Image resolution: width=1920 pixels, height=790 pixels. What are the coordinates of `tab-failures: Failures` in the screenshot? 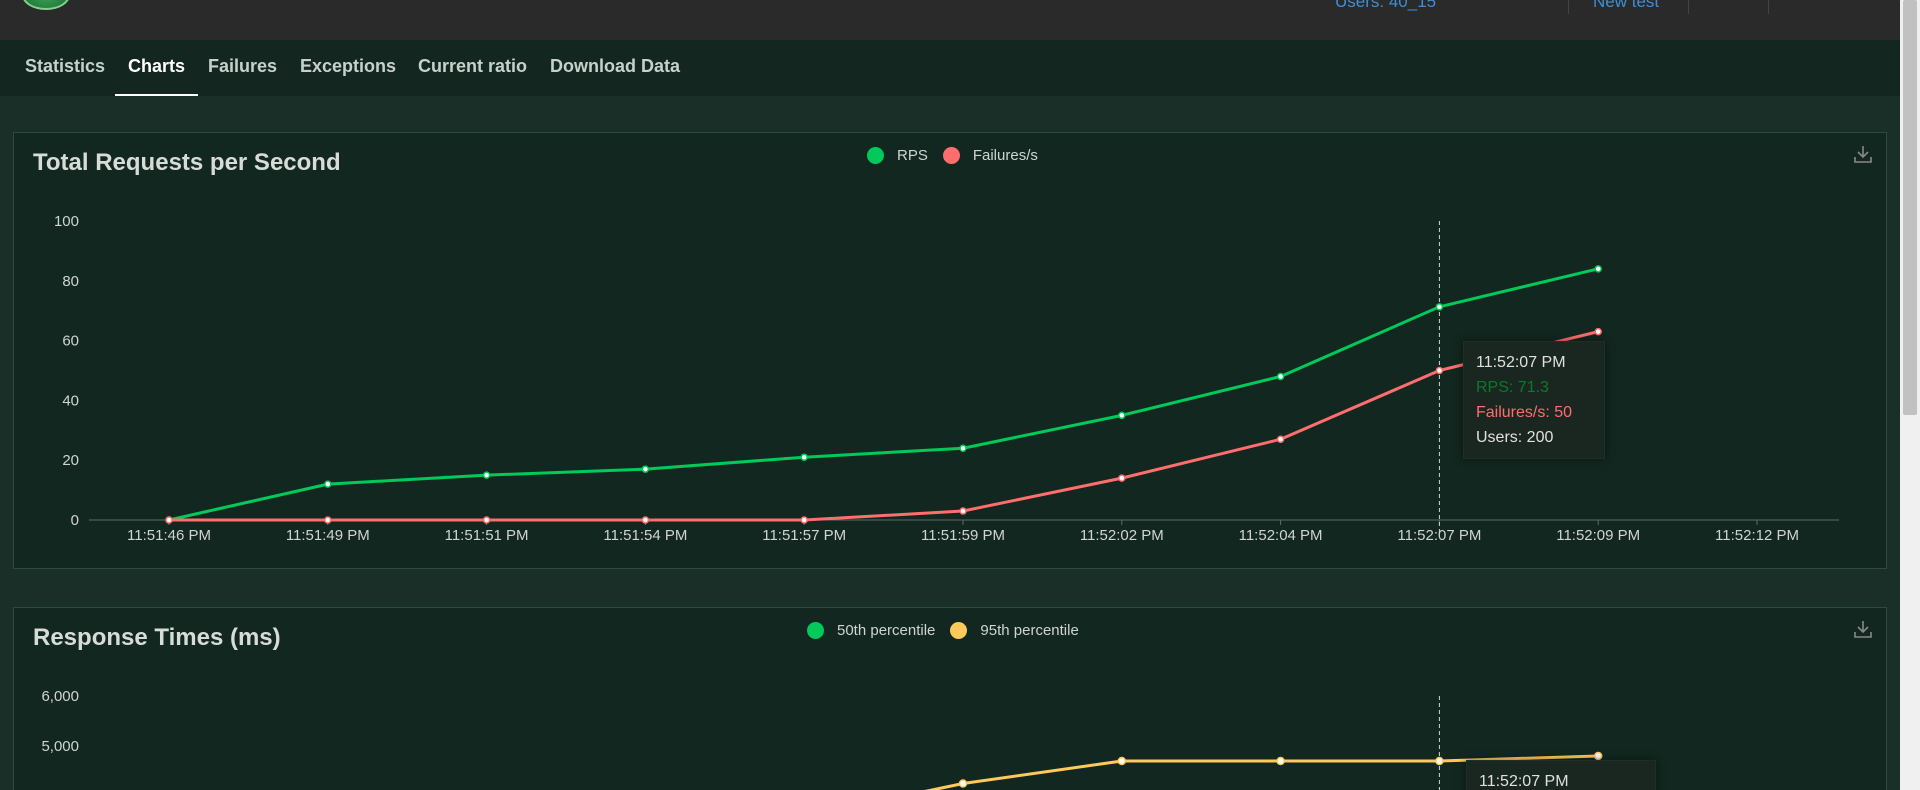 It's located at (242, 76).